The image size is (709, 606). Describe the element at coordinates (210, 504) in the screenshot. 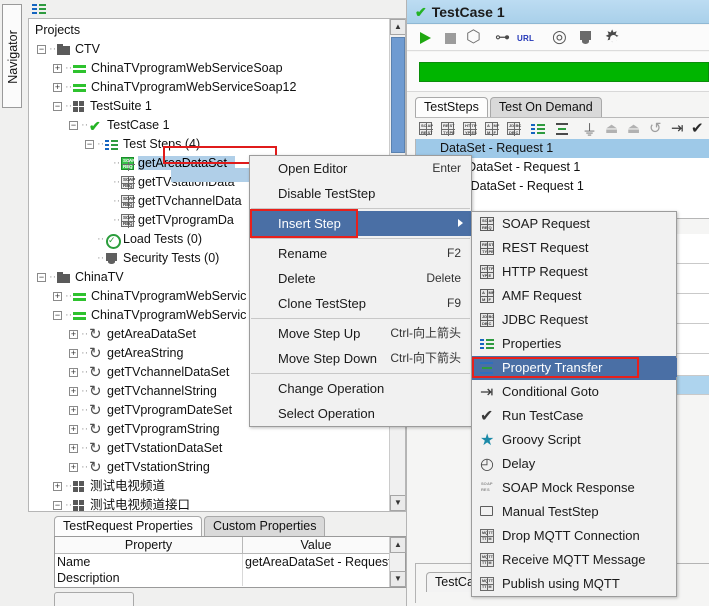

I see `tree-node: − ·· 测试电视频道接口` at that location.